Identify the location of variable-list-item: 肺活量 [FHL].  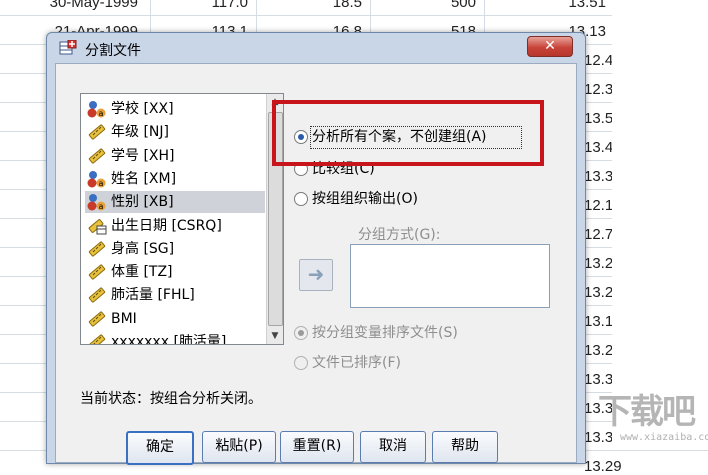
(175, 295).